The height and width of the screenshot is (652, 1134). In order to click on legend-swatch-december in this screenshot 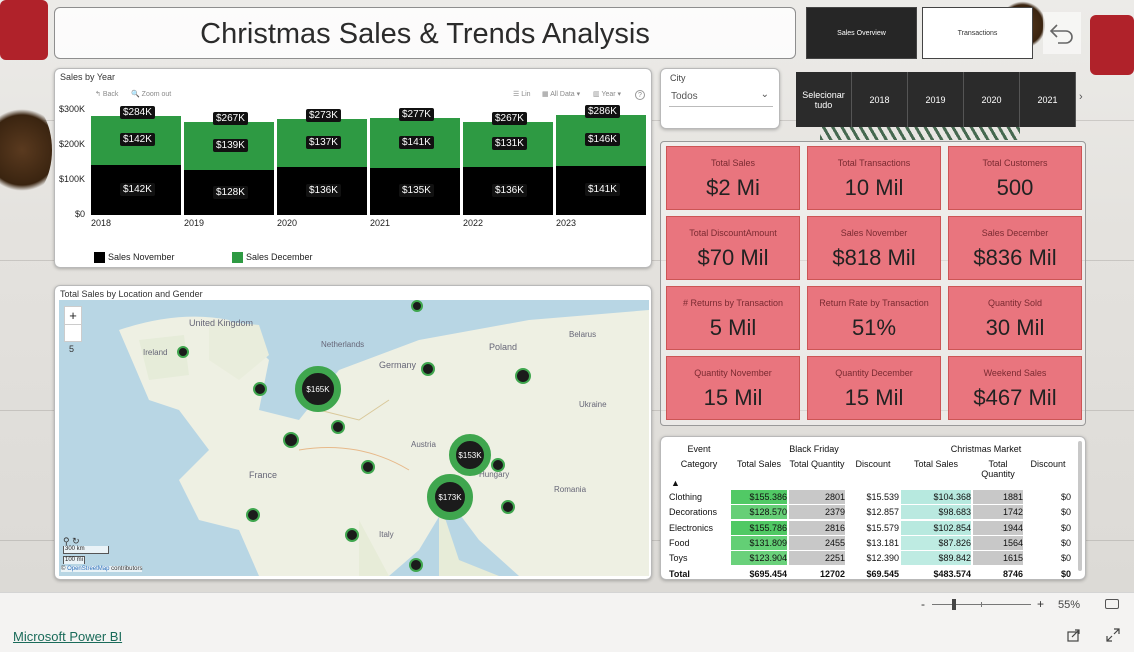, I will do `click(237, 257)`.